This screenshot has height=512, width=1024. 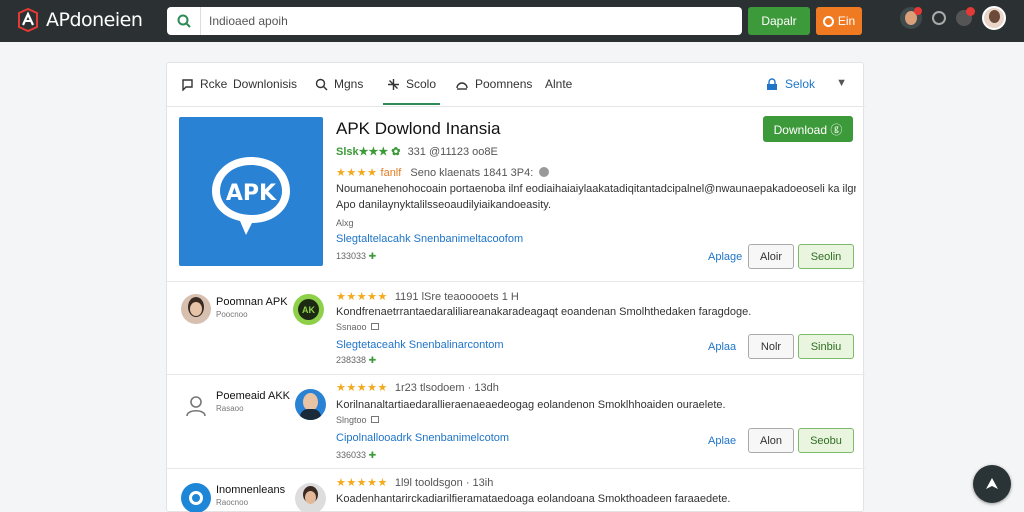 I want to click on sinbiu-button: Sinbiu, so click(x=826, y=346).